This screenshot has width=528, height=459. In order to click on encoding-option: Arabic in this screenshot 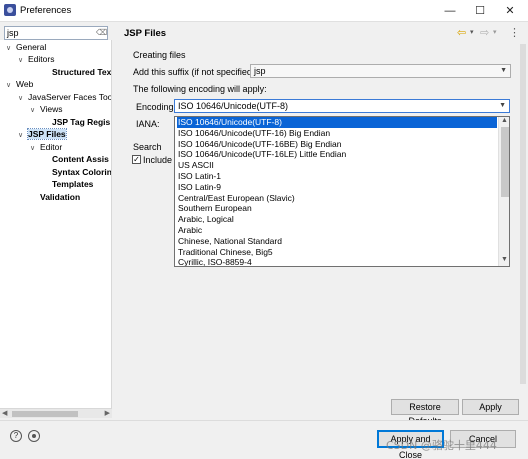, I will do `click(337, 230)`.